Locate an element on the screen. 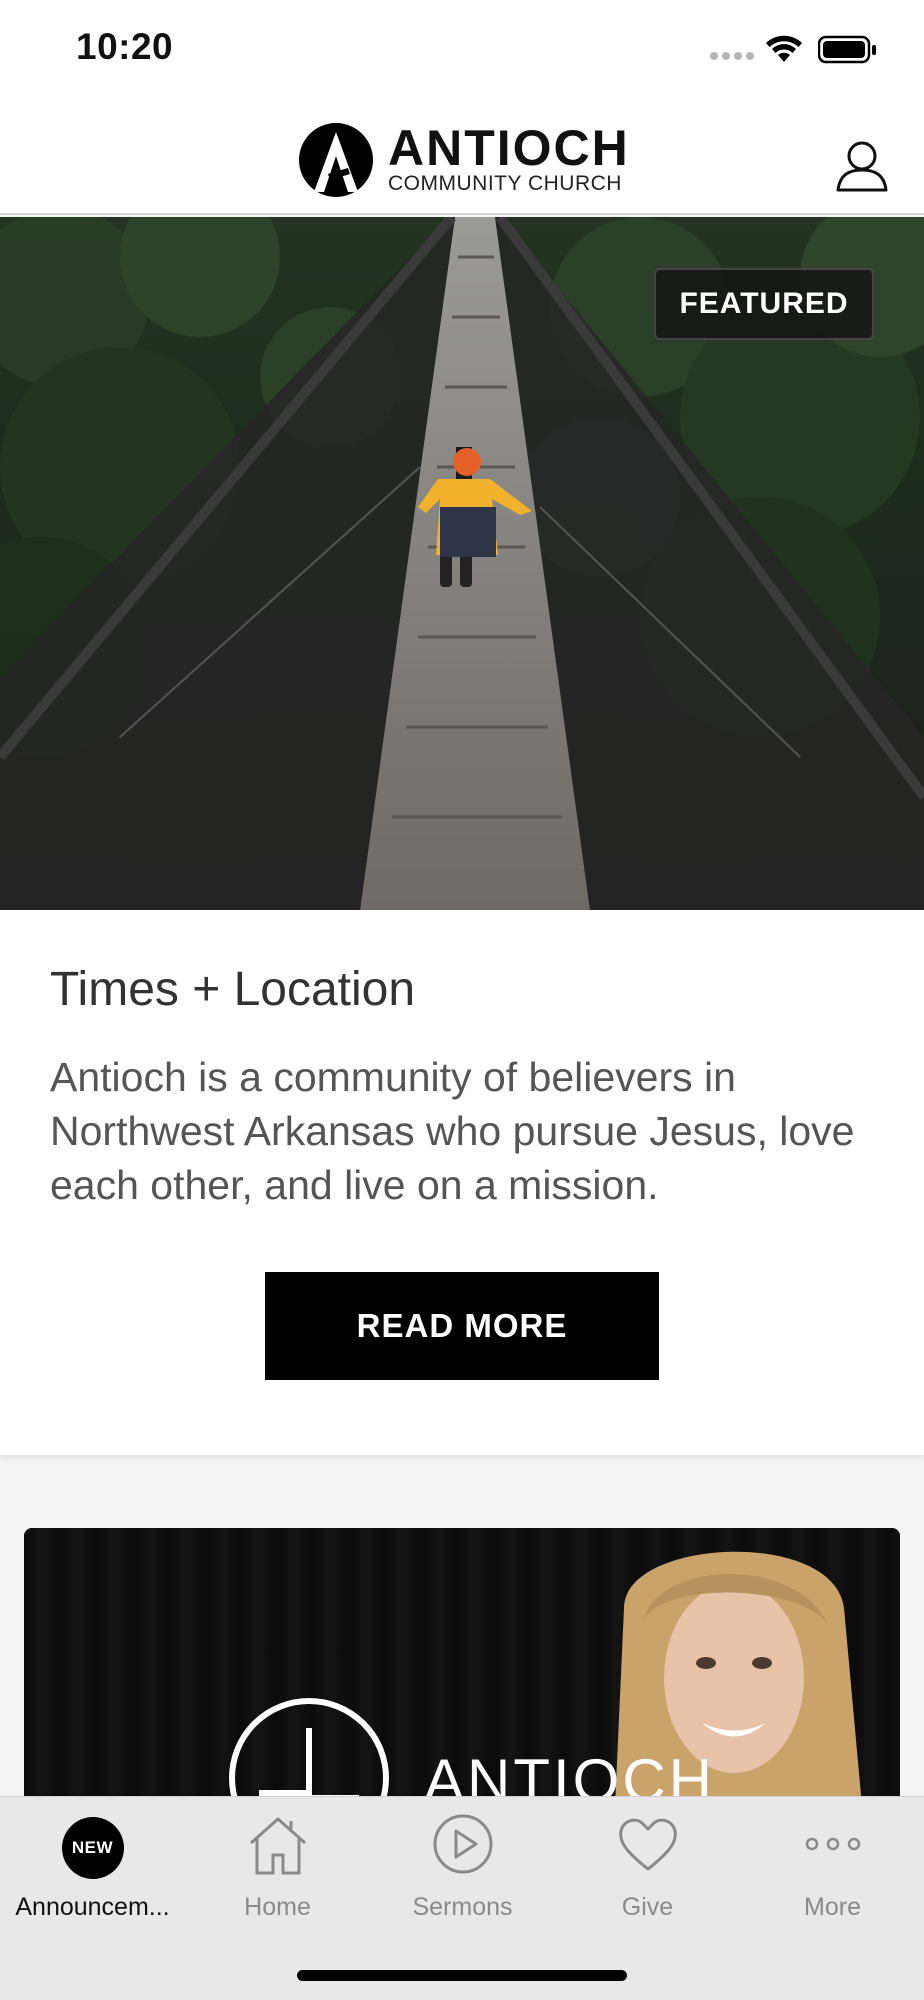  antioch-logo-icon is located at coordinates (336, 160).